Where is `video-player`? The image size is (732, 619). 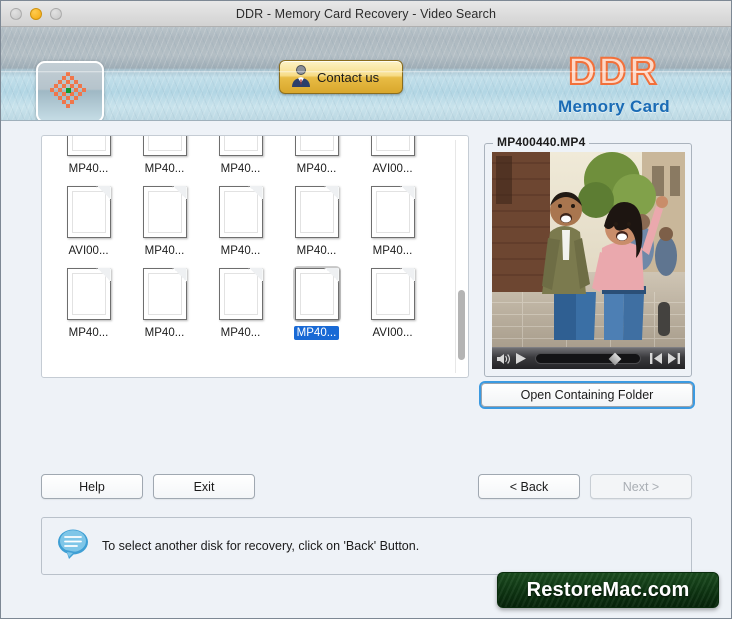
video-player is located at coordinates (588, 260).